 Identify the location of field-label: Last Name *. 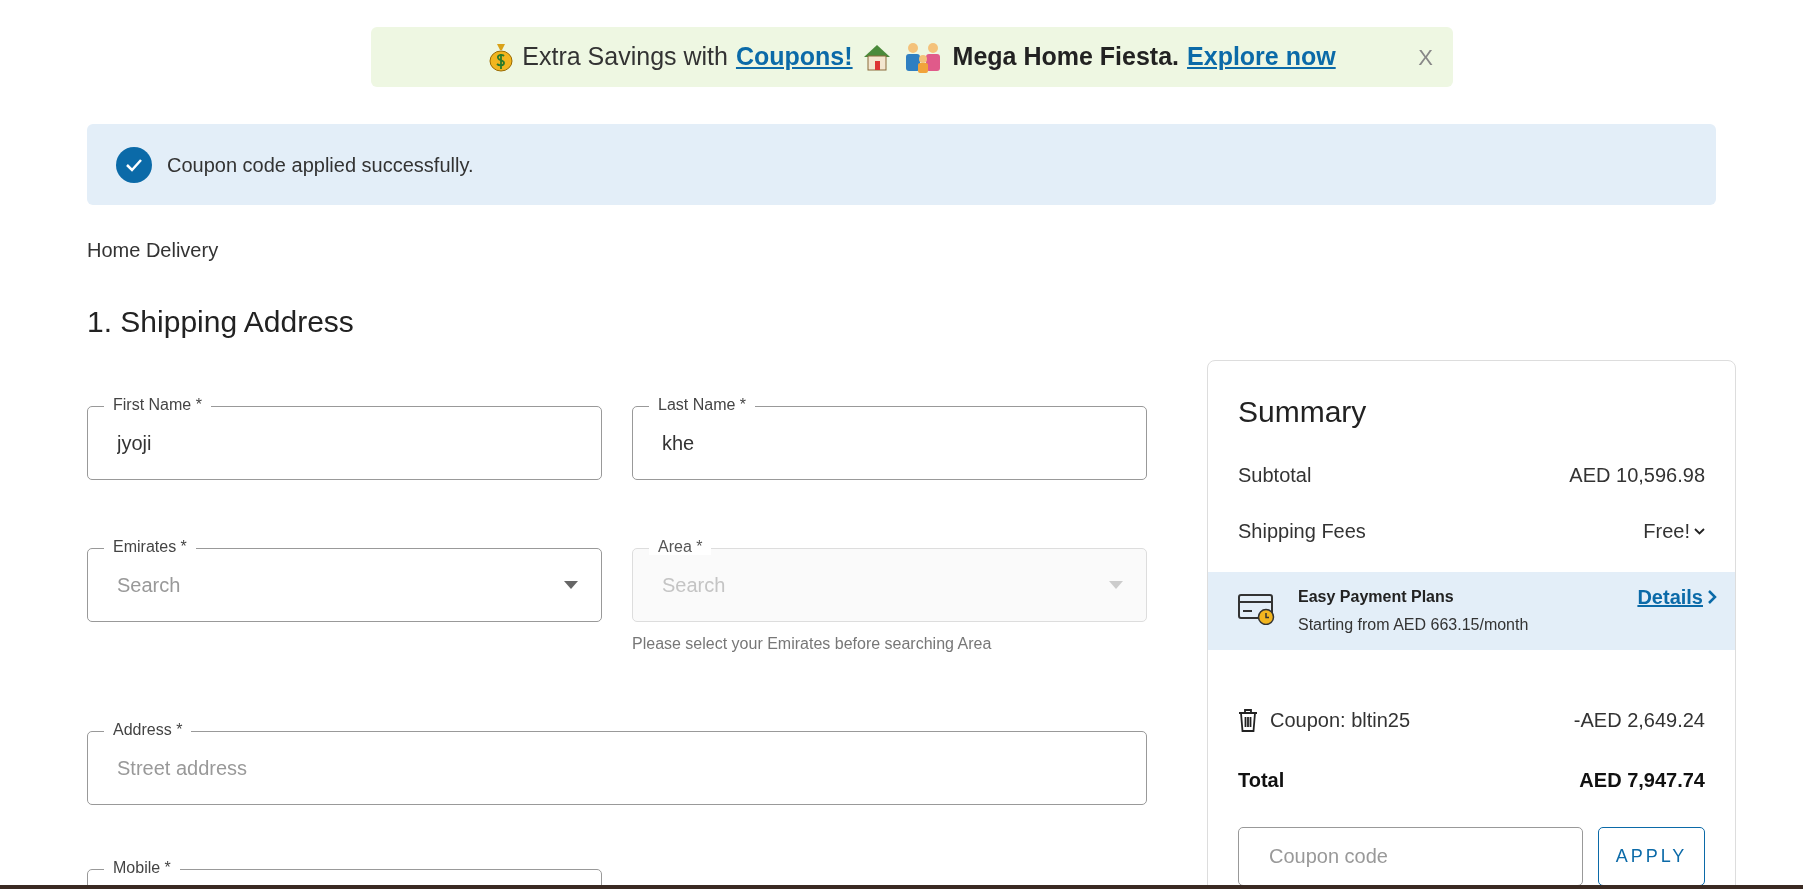
(702, 405).